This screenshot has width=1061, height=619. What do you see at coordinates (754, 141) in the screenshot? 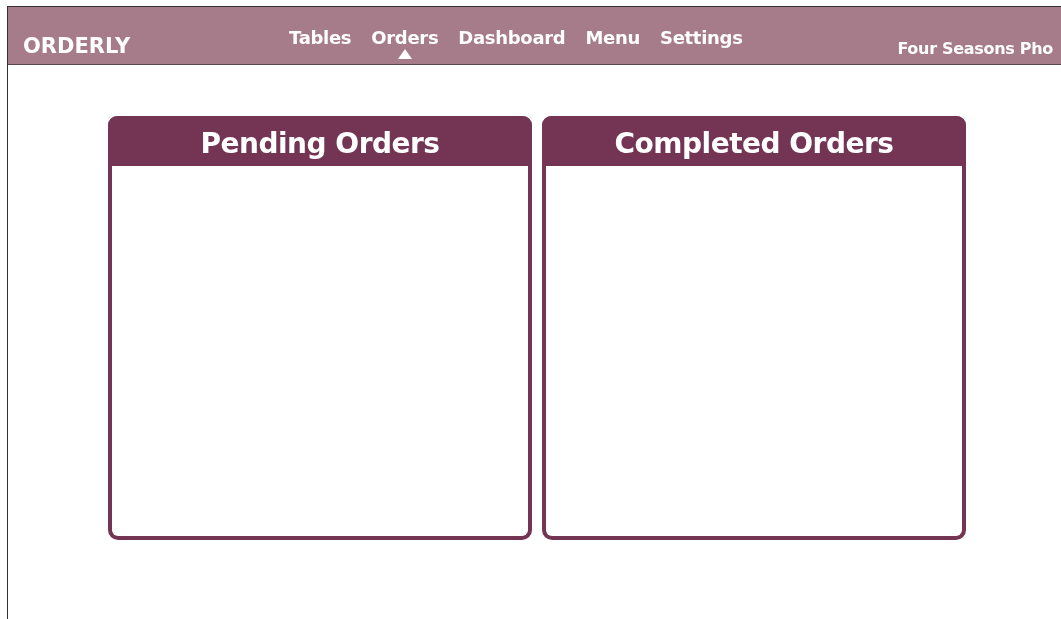
I see `panel-title: Completed Orders` at bounding box center [754, 141].